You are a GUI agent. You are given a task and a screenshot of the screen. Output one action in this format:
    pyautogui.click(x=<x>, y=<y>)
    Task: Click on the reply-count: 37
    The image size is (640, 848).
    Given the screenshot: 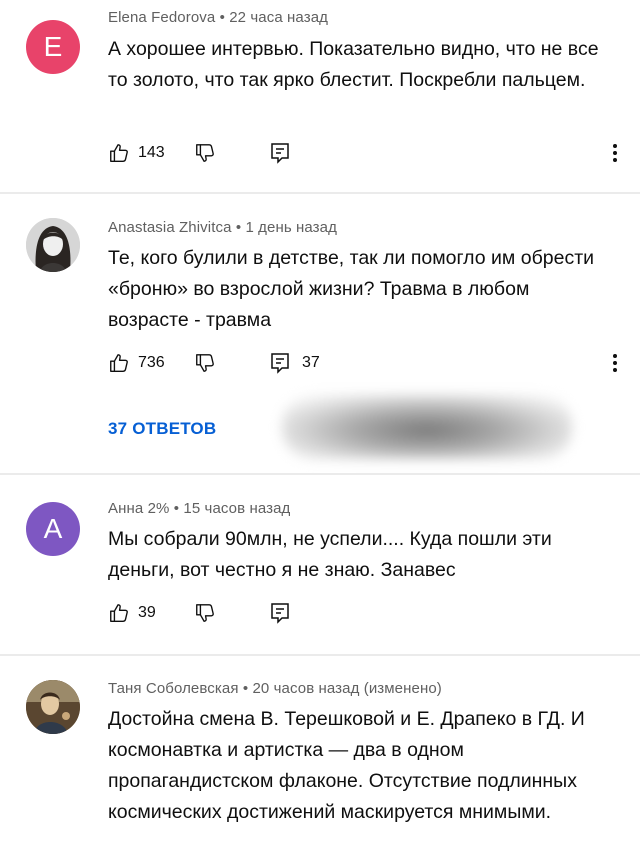 What is the action you would take?
    pyautogui.click(x=311, y=362)
    